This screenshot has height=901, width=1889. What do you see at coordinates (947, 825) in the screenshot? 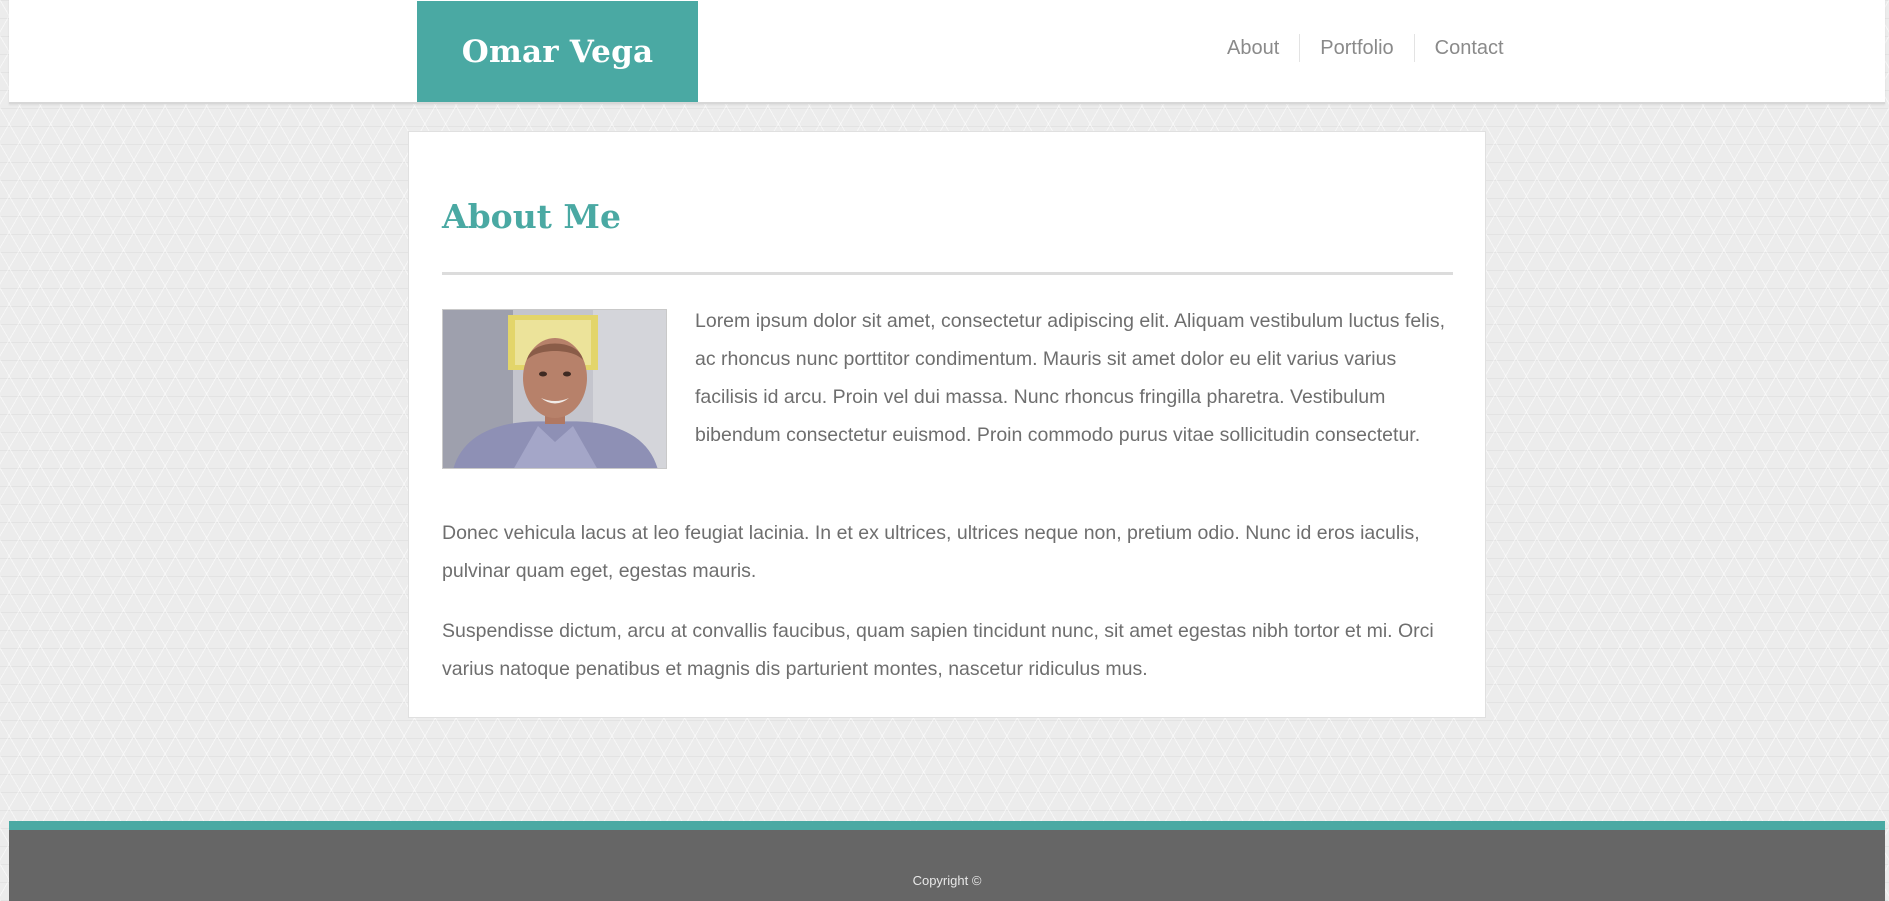
I see `footer-accent-bar` at bounding box center [947, 825].